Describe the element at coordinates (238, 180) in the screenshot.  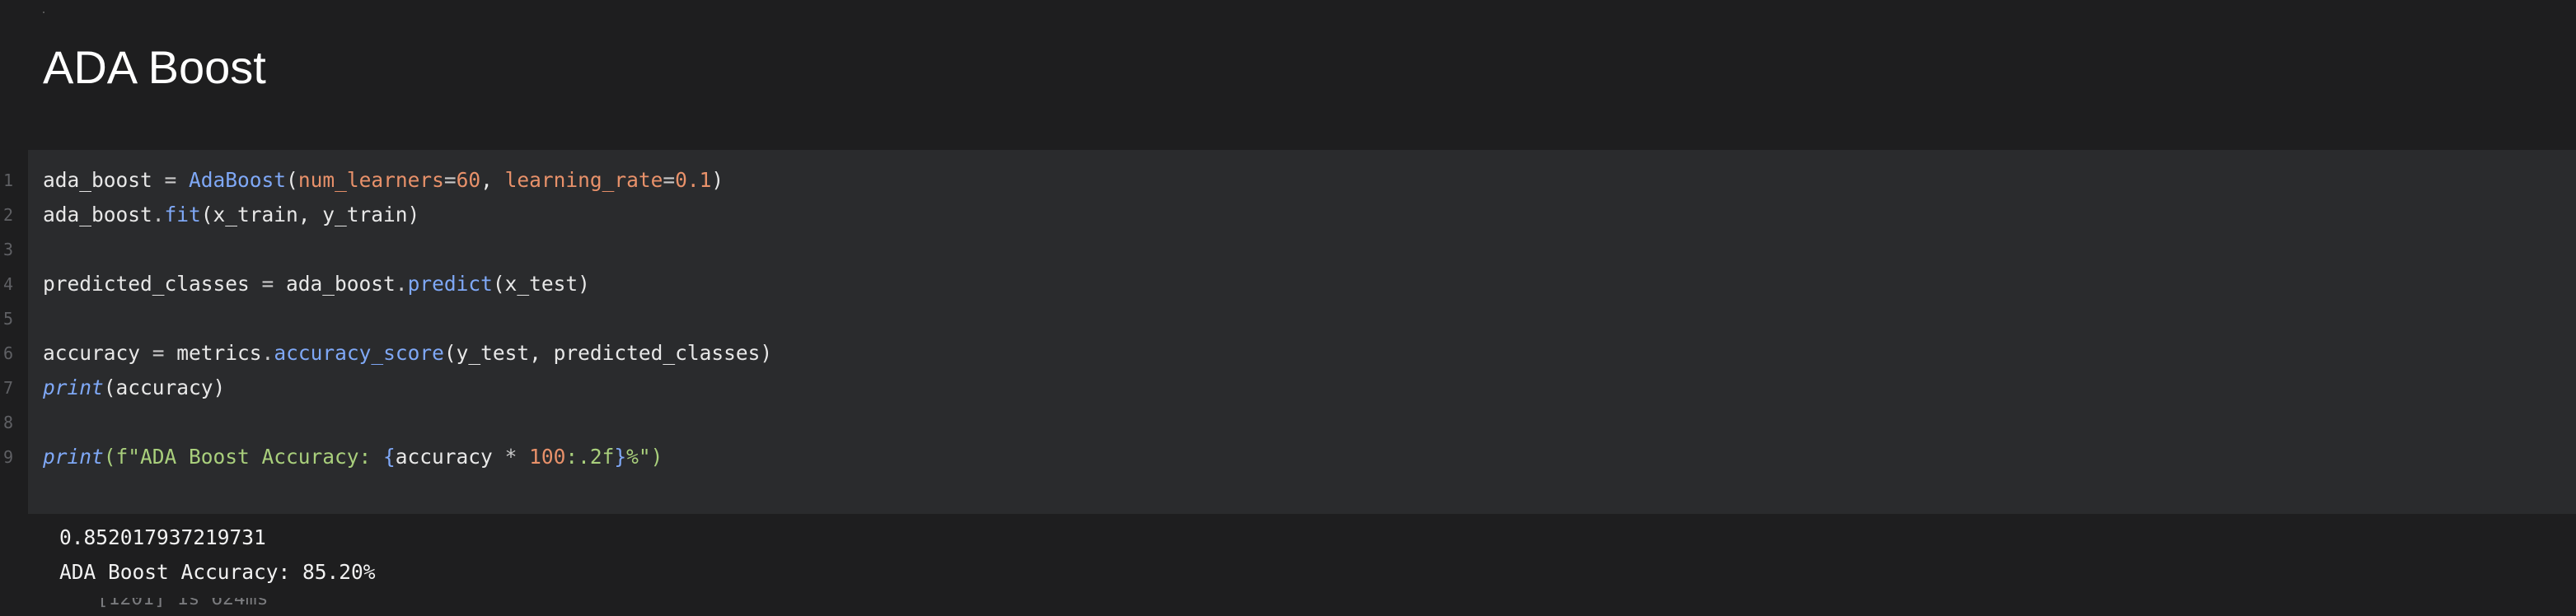
I see `code-token: AdaBoost` at that location.